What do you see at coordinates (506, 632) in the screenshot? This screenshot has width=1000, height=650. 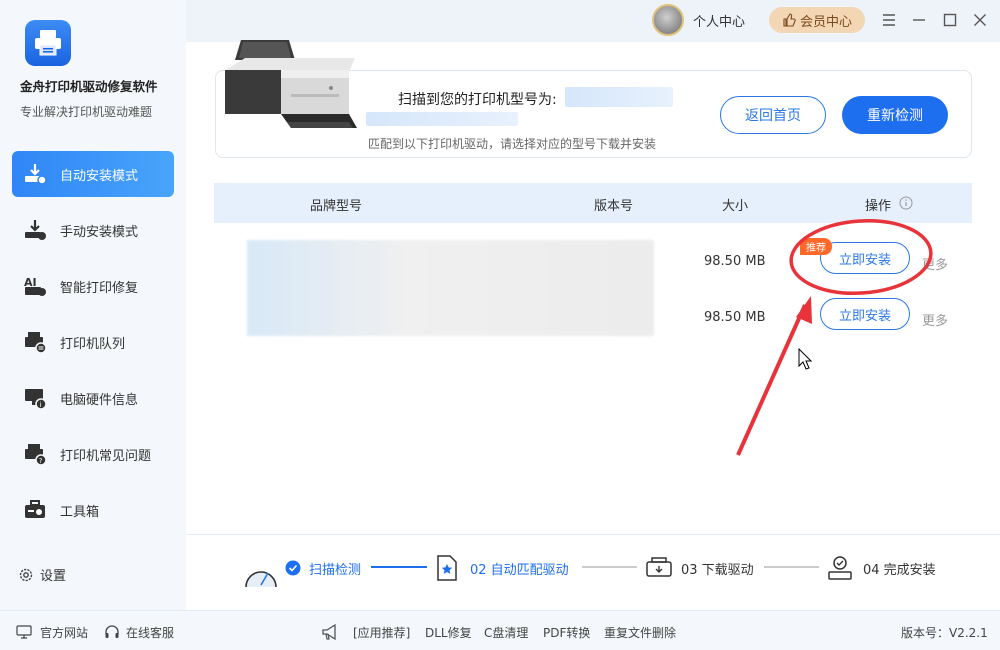 I see `c-drive-clean-link: C盘清理` at bounding box center [506, 632].